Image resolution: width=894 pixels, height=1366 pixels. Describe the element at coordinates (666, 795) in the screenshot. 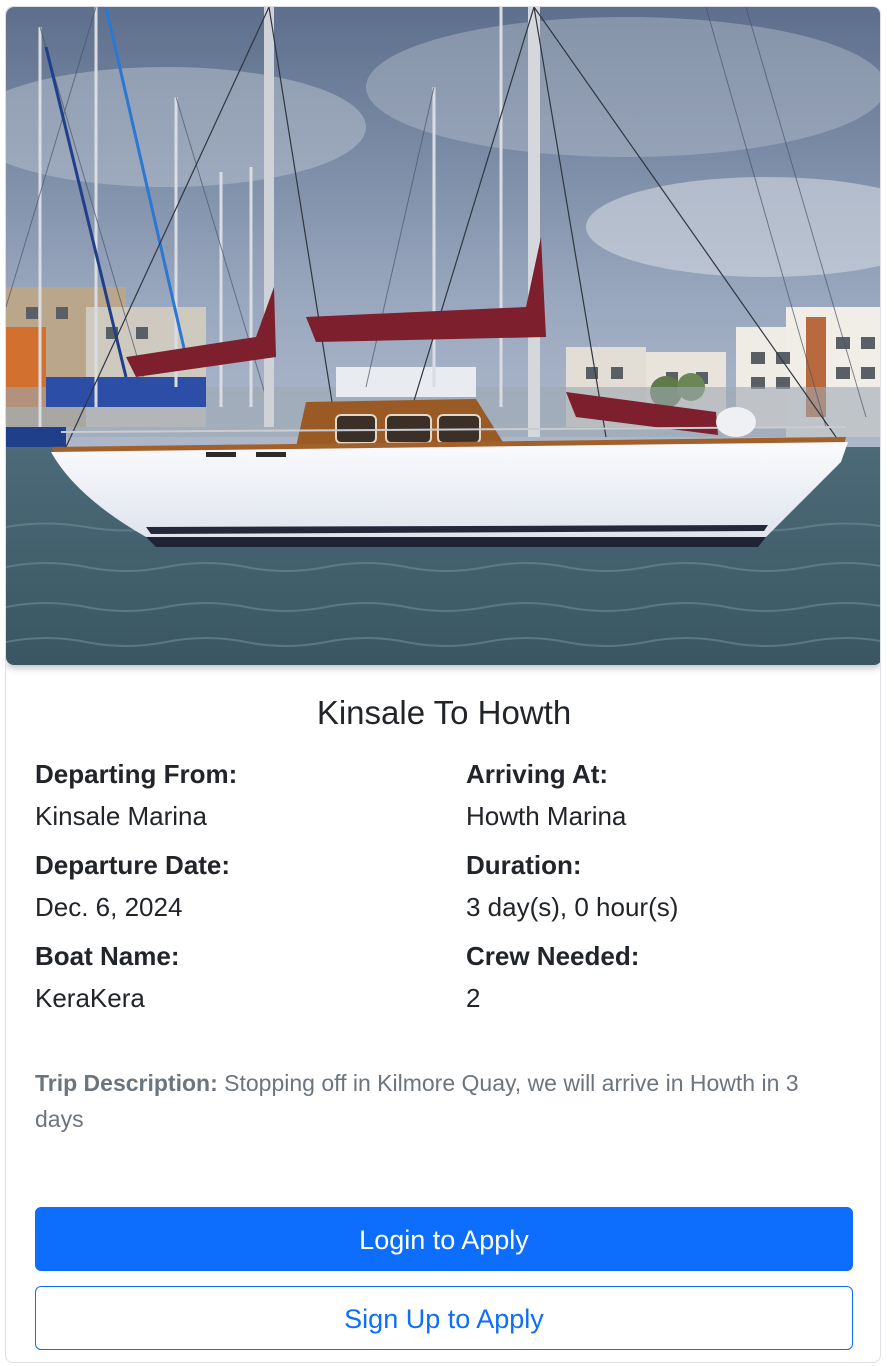

I see `arriving-at: Arriving At: Howth Marina` at that location.